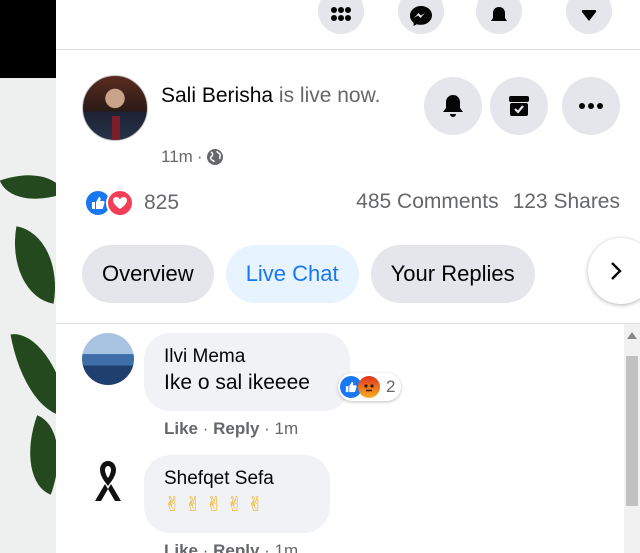 The height and width of the screenshot is (553, 640). Describe the element at coordinates (116, 128) in the screenshot. I see `avatar-photo-detail` at that location.